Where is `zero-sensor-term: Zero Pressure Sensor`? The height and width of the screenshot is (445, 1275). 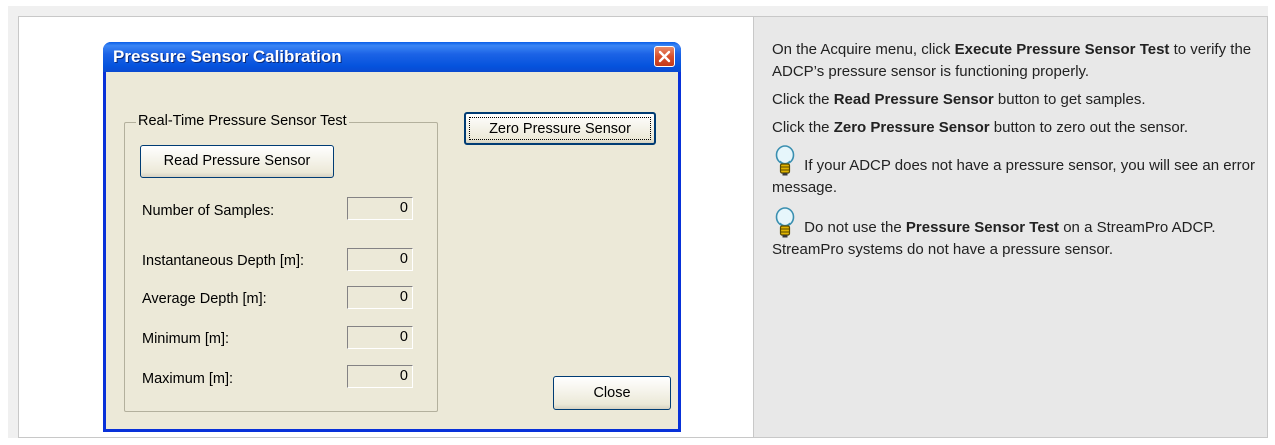
zero-sensor-term: Zero Pressure Sensor is located at coordinates (911, 127).